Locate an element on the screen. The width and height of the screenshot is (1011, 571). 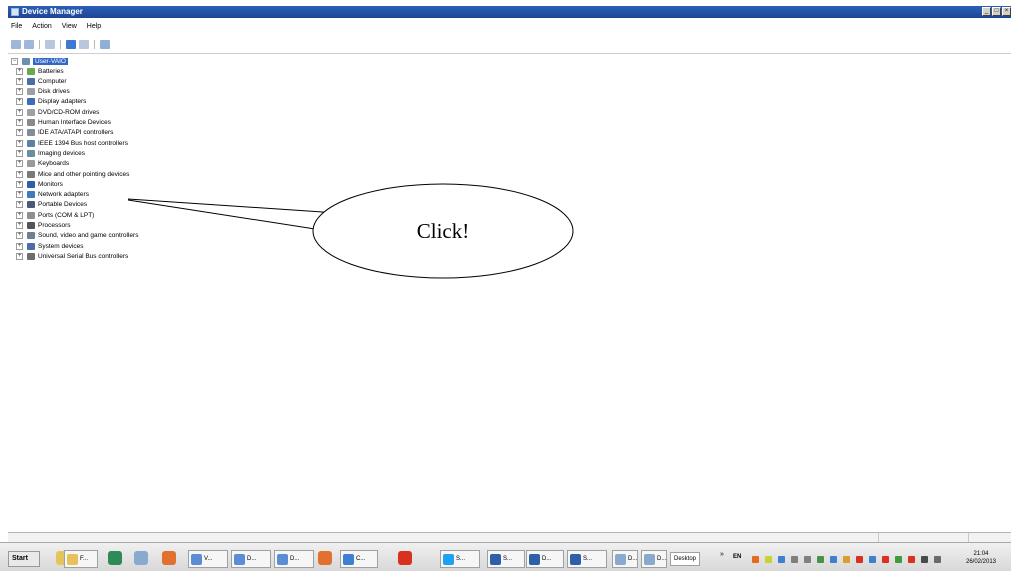
desktop-label: Desktop is located at coordinates (685, 559).